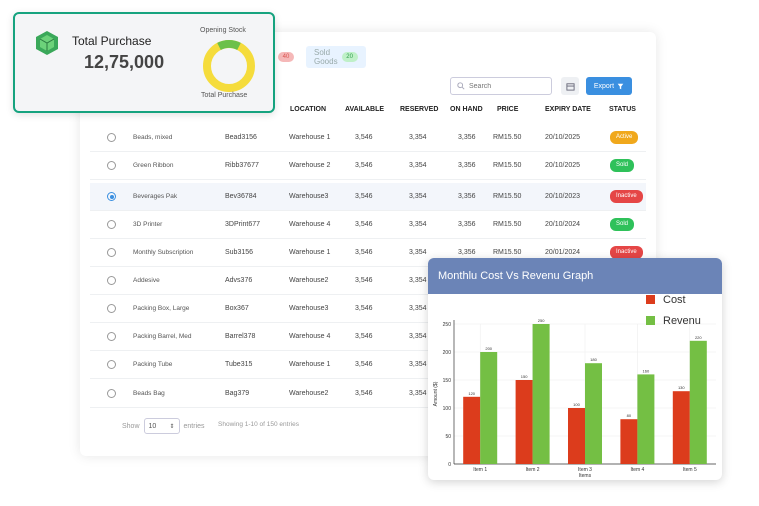 Image resolution: width=759 pixels, height=506 pixels. I want to click on purchase-value: 12,75,000, so click(124, 62).